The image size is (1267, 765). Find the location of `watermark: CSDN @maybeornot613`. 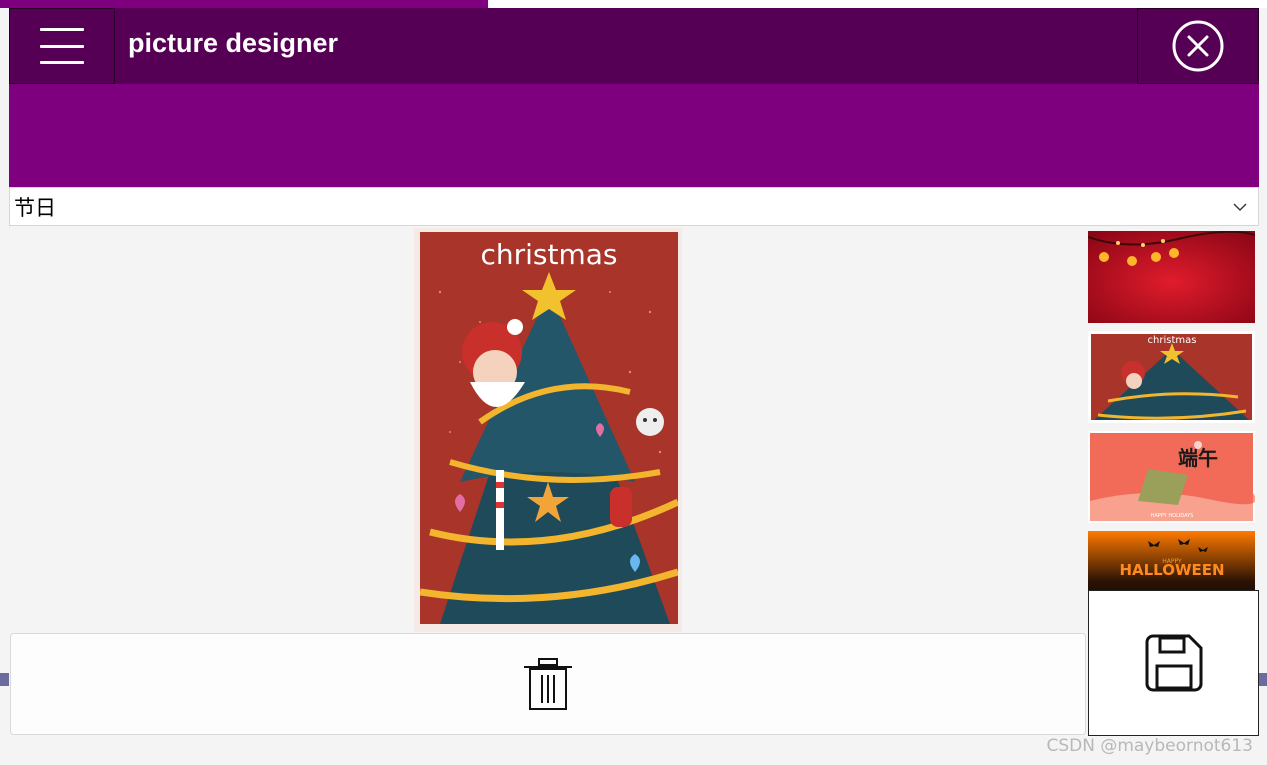

watermark: CSDN @maybeornot613 is located at coordinates (1149, 746).